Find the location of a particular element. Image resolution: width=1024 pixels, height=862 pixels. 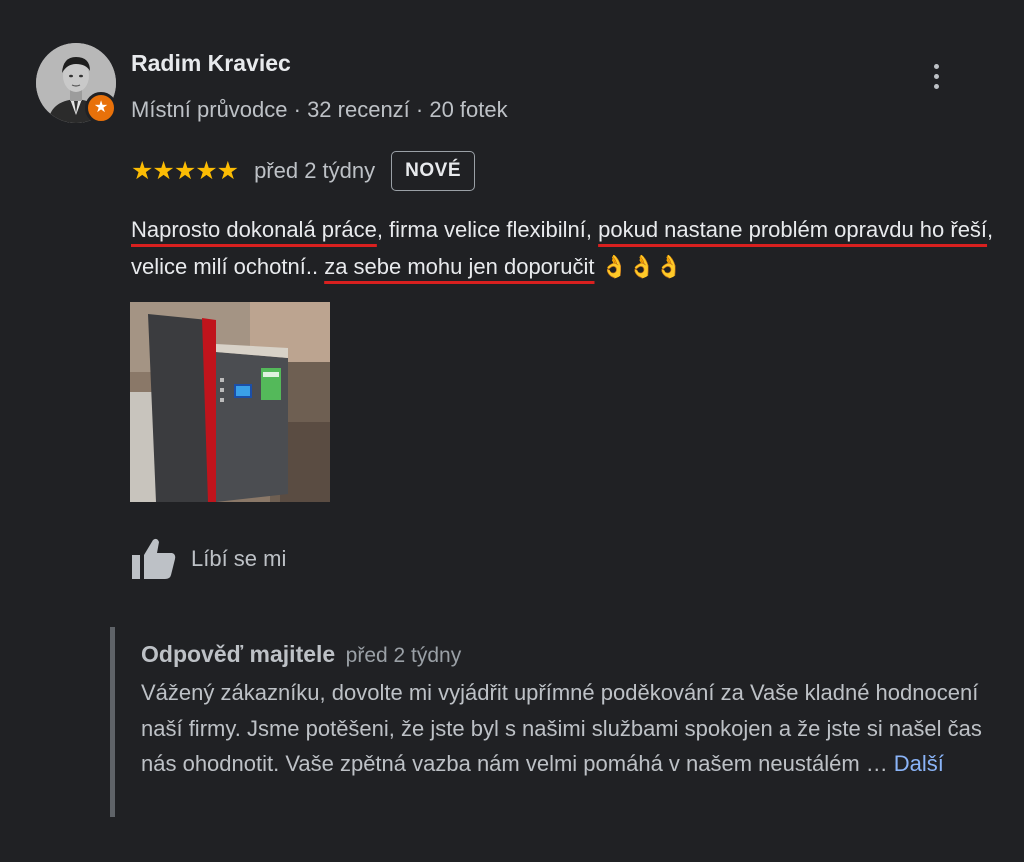

owner-reply-header: Odpověď majitele před 2 týdny is located at coordinates (301, 654).